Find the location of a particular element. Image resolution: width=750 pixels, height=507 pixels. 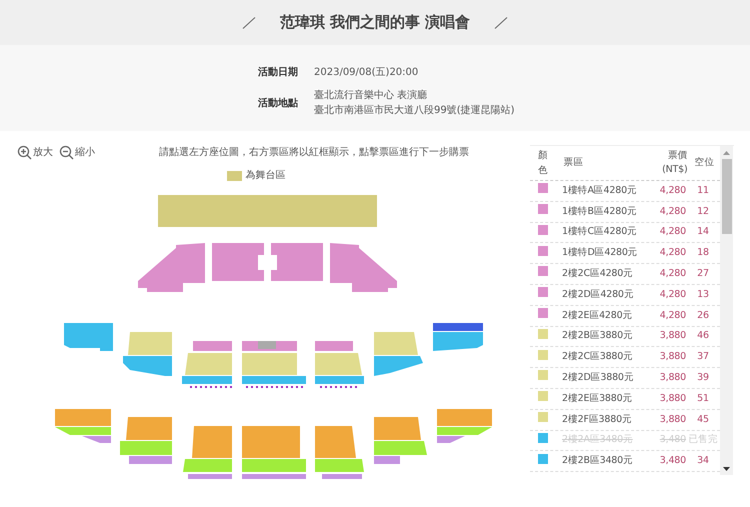

scrollbar-thumb is located at coordinates (727, 196).